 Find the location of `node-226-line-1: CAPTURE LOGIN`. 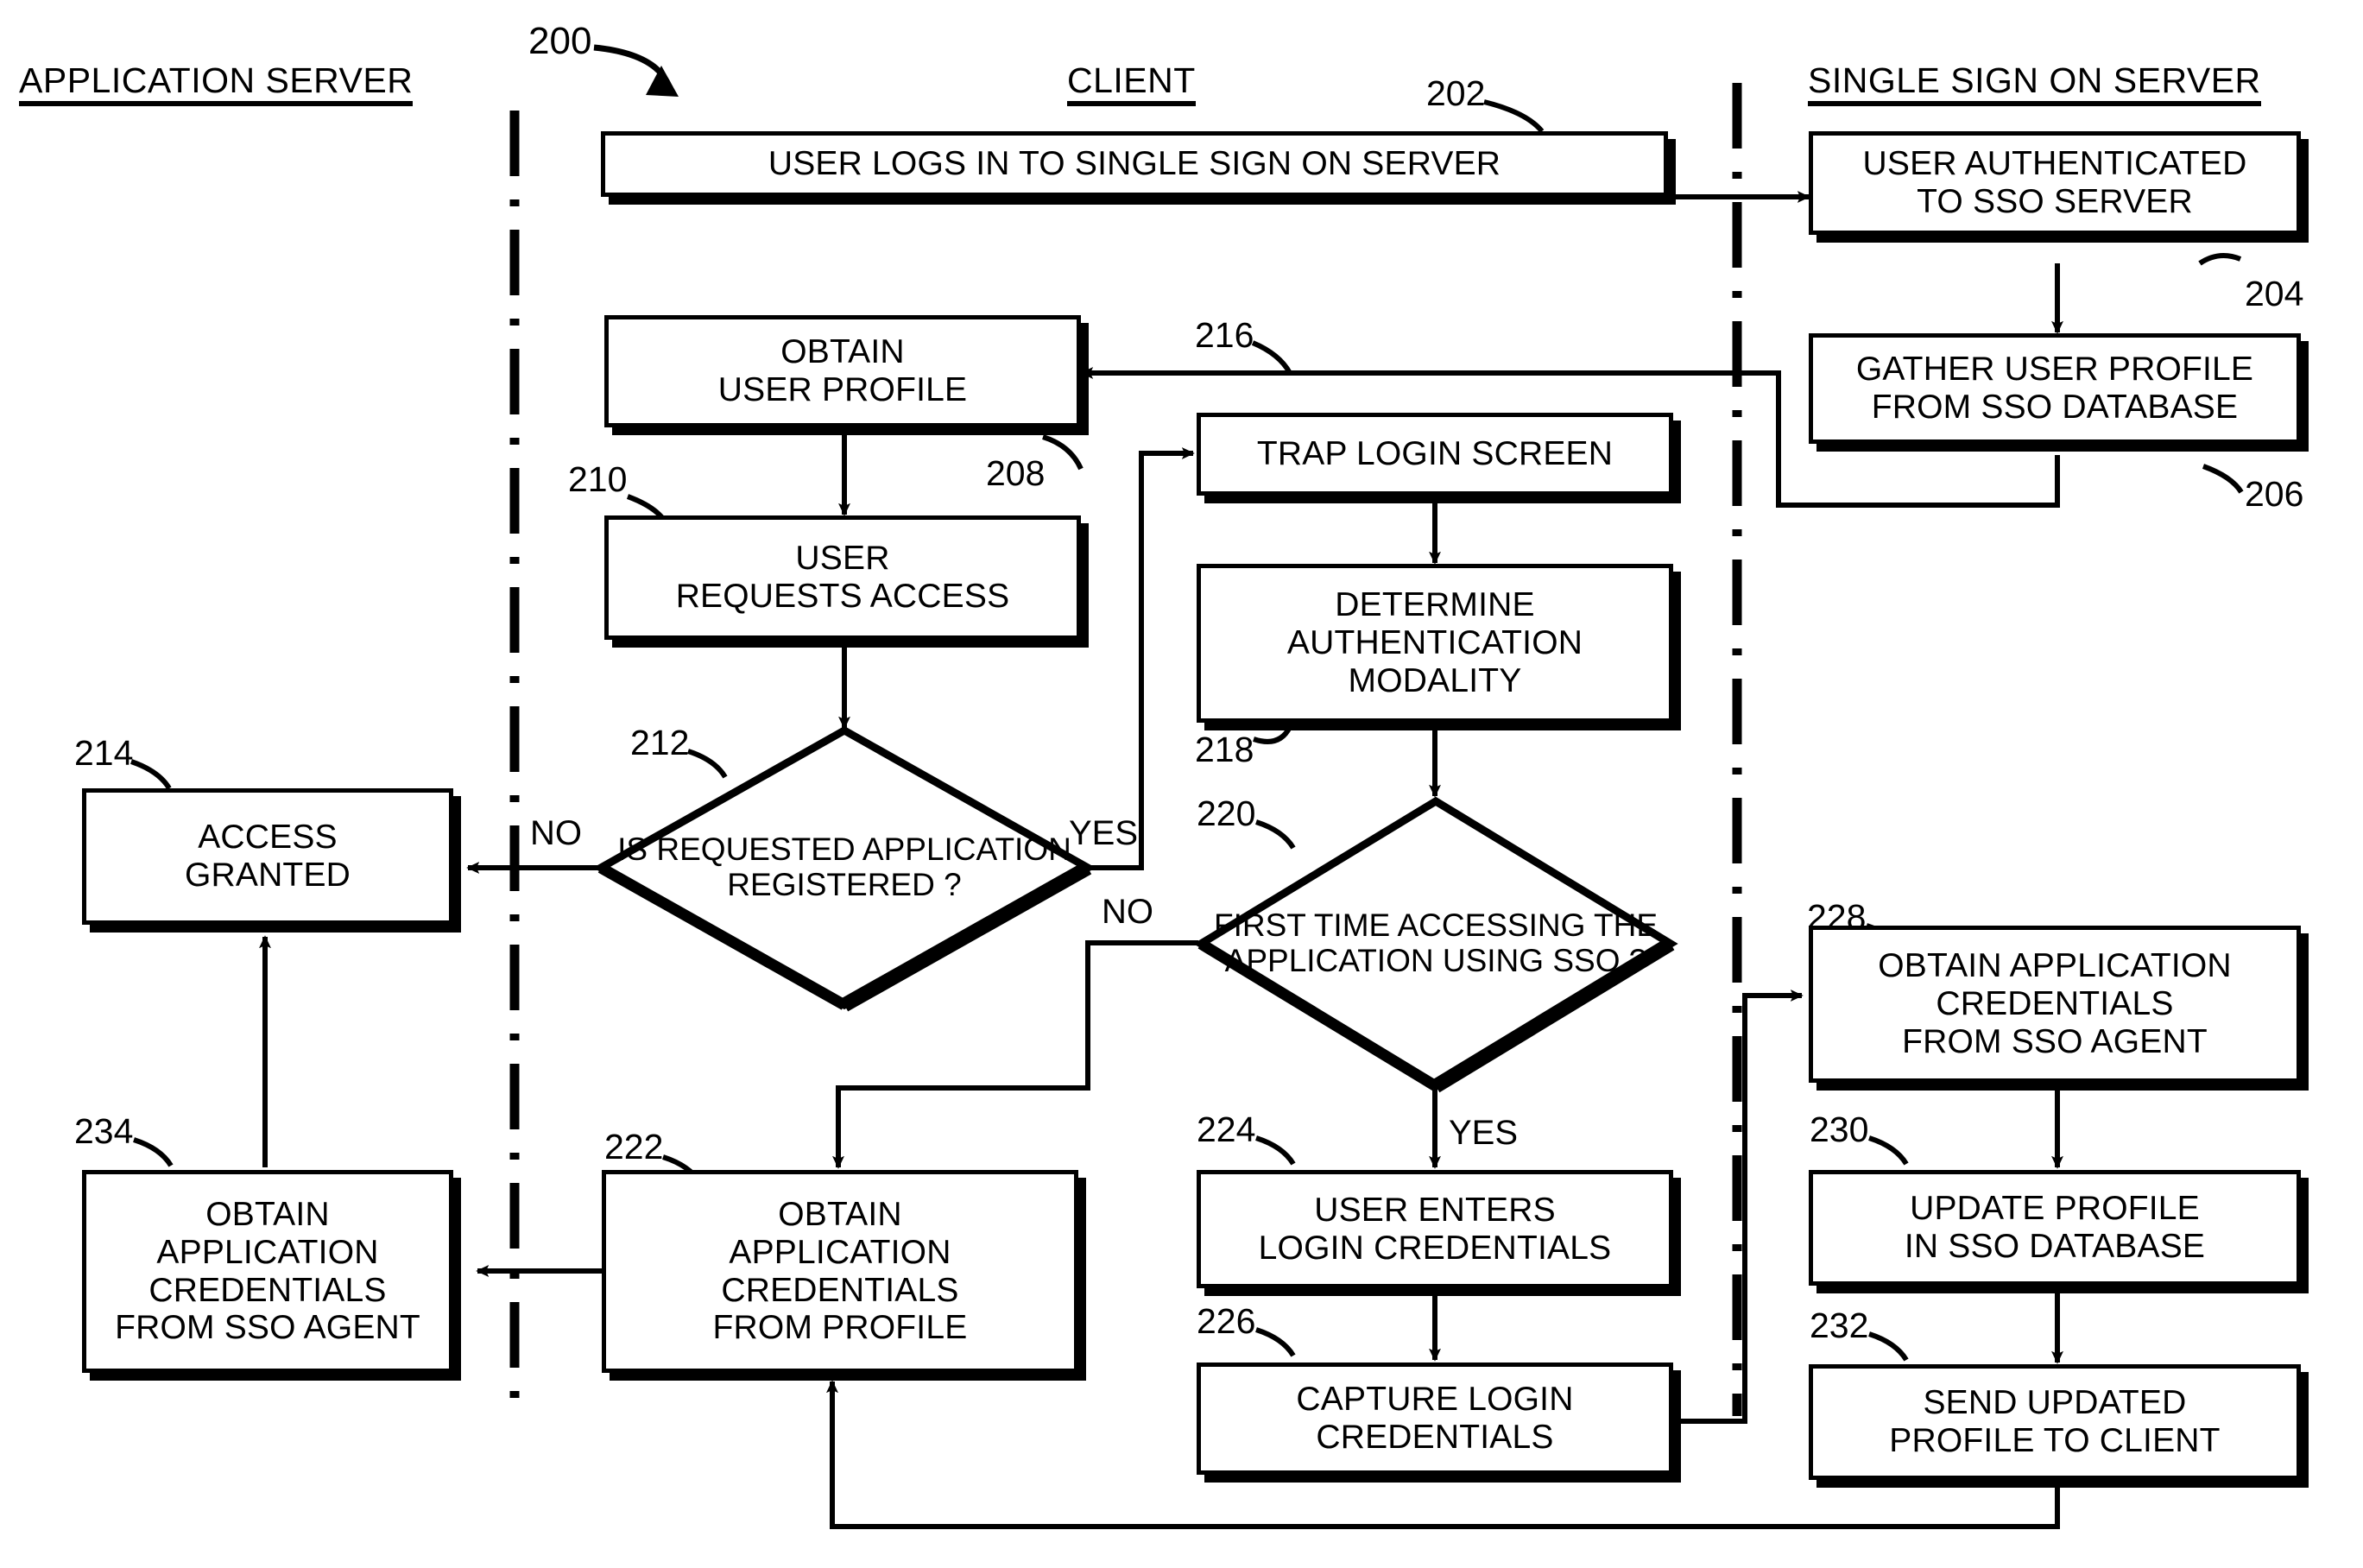

node-226-line-1: CAPTURE LOGIN is located at coordinates (1435, 1400).